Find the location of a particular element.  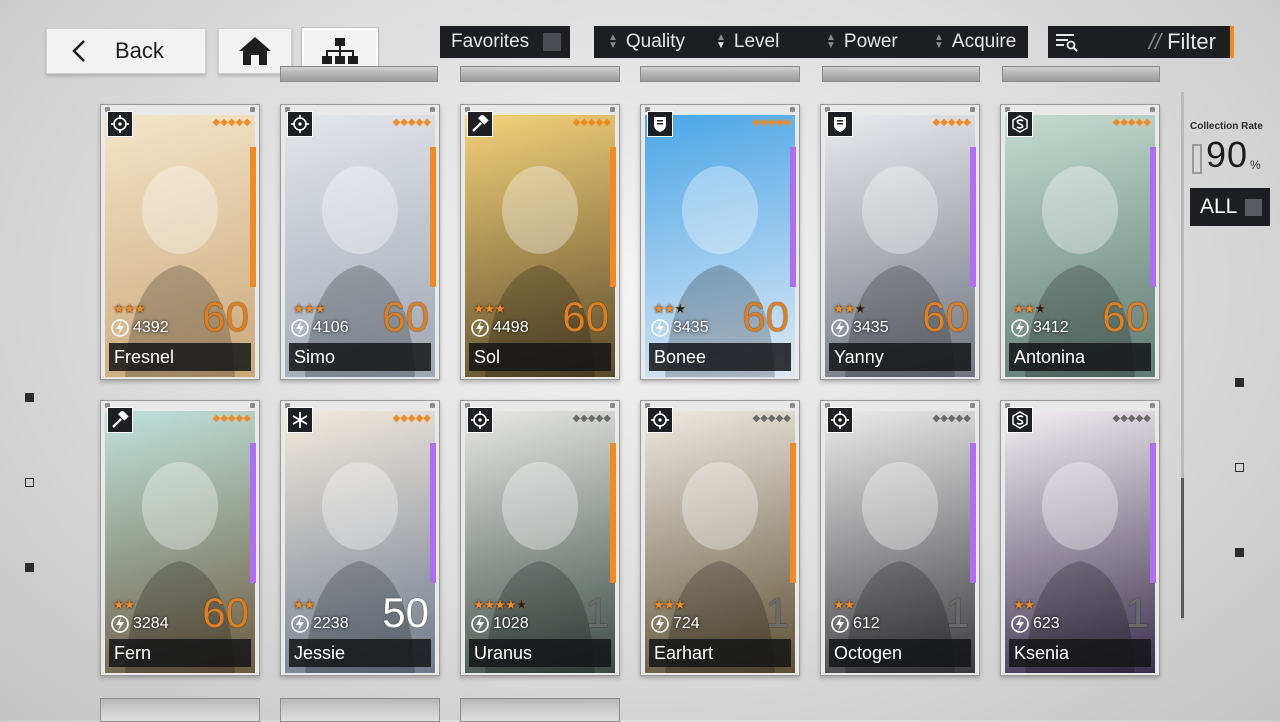

character-card-sol: ◆◆◆◆◆ ★★★ 4498 60 Sol is located at coordinates (540, 242).